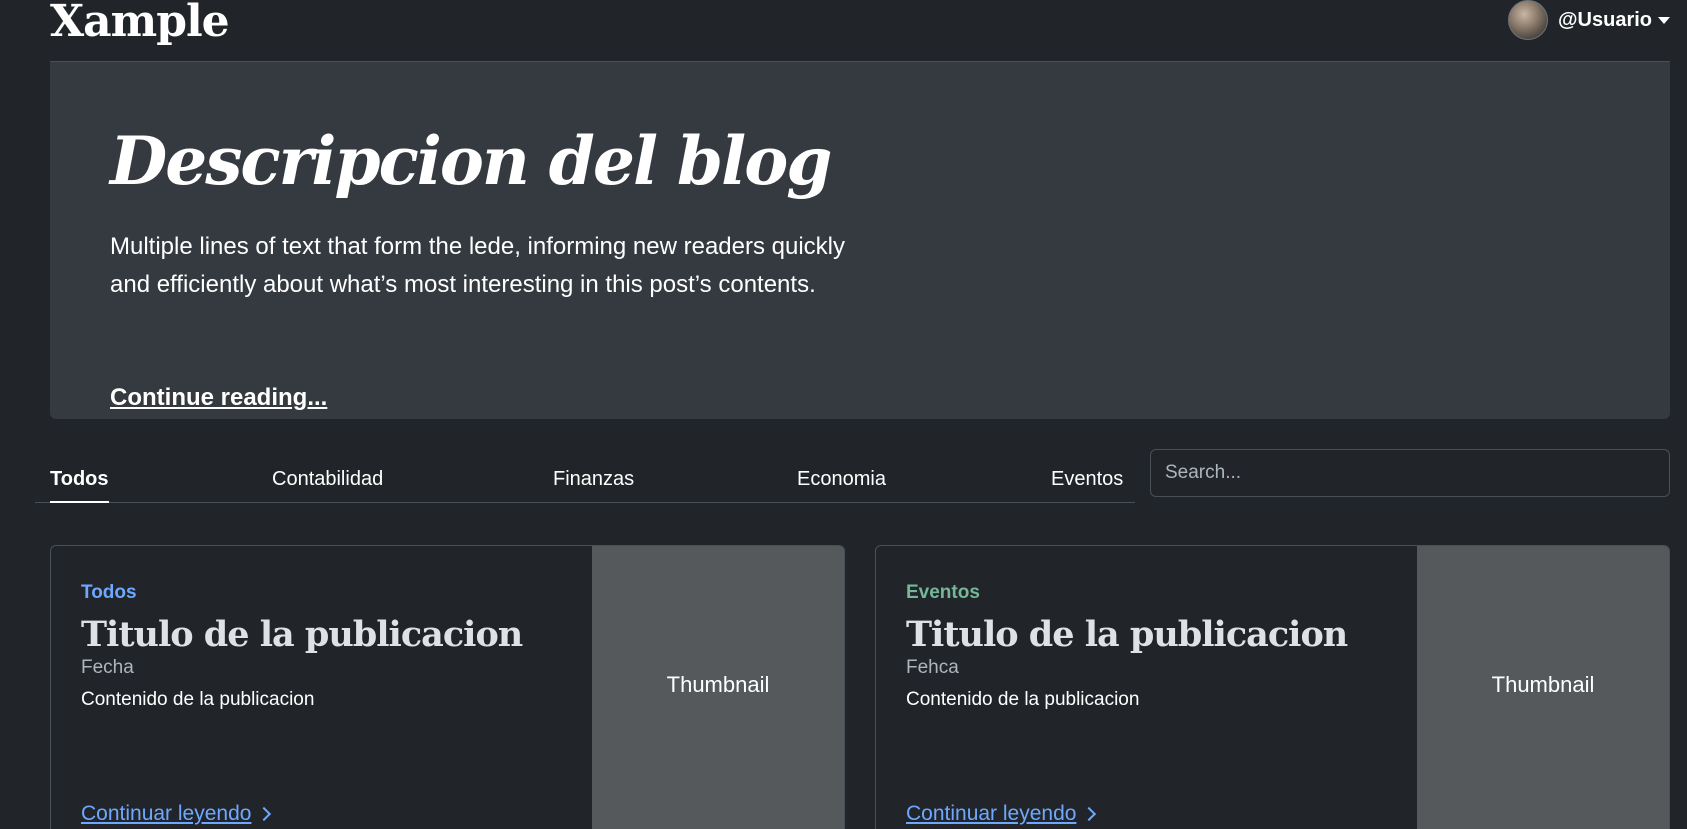 Image resolution: width=1687 pixels, height=829 pixels. Describe the element at coordinates (1087, 476) in the screenshot. I see `tab-eventos: Eventos` at that location.